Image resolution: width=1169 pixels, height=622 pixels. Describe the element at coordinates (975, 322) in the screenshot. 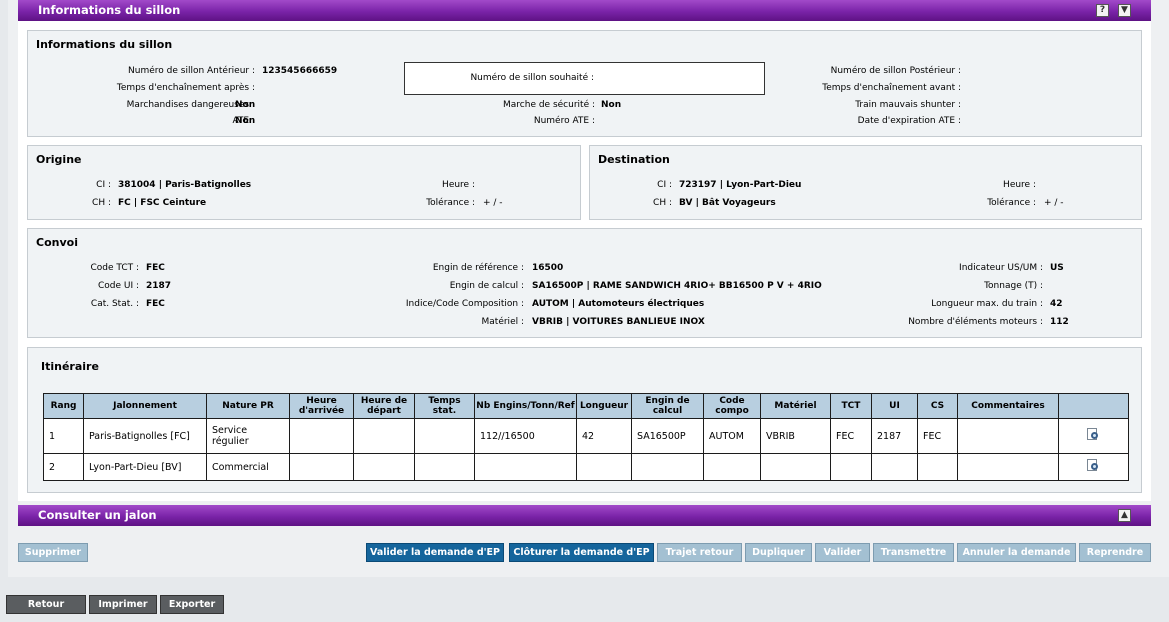

I see `elements-moteurs-label: Nombre d'éléments moteurs :` at that location.